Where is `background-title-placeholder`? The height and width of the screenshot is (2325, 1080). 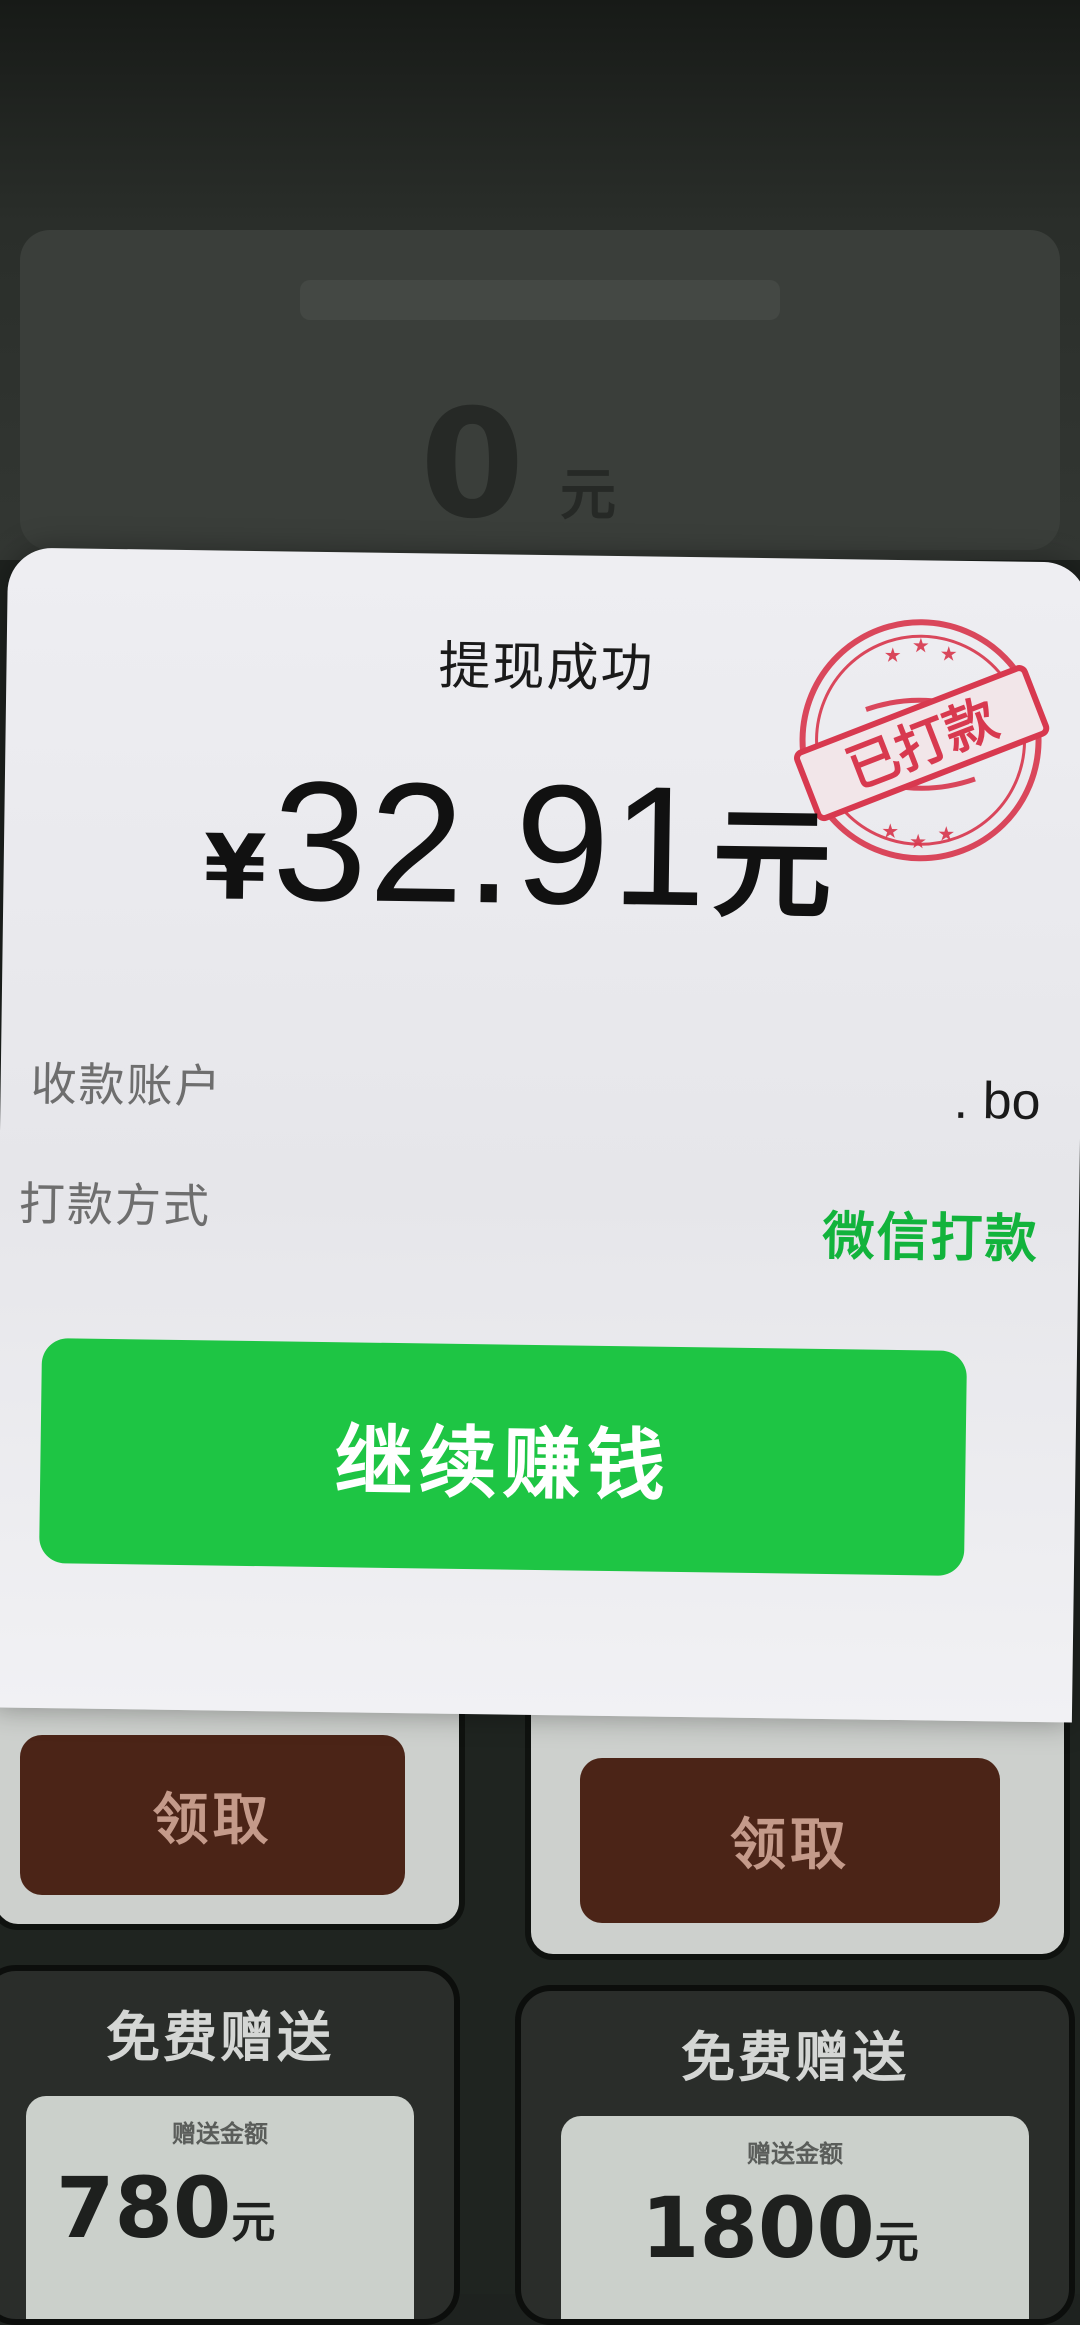 background-title-placeholder is located at coordinates (540, 300).